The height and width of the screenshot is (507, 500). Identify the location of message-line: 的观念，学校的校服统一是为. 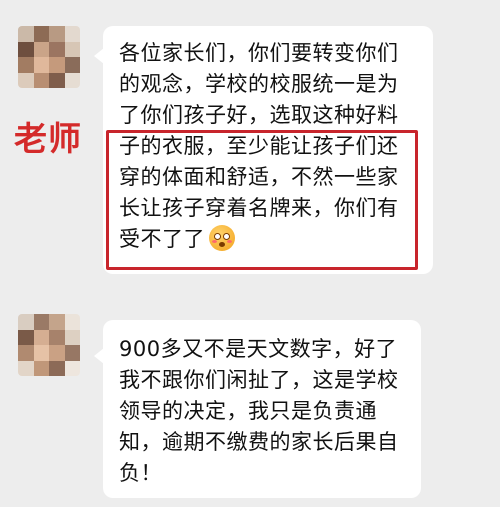
(259, 84).